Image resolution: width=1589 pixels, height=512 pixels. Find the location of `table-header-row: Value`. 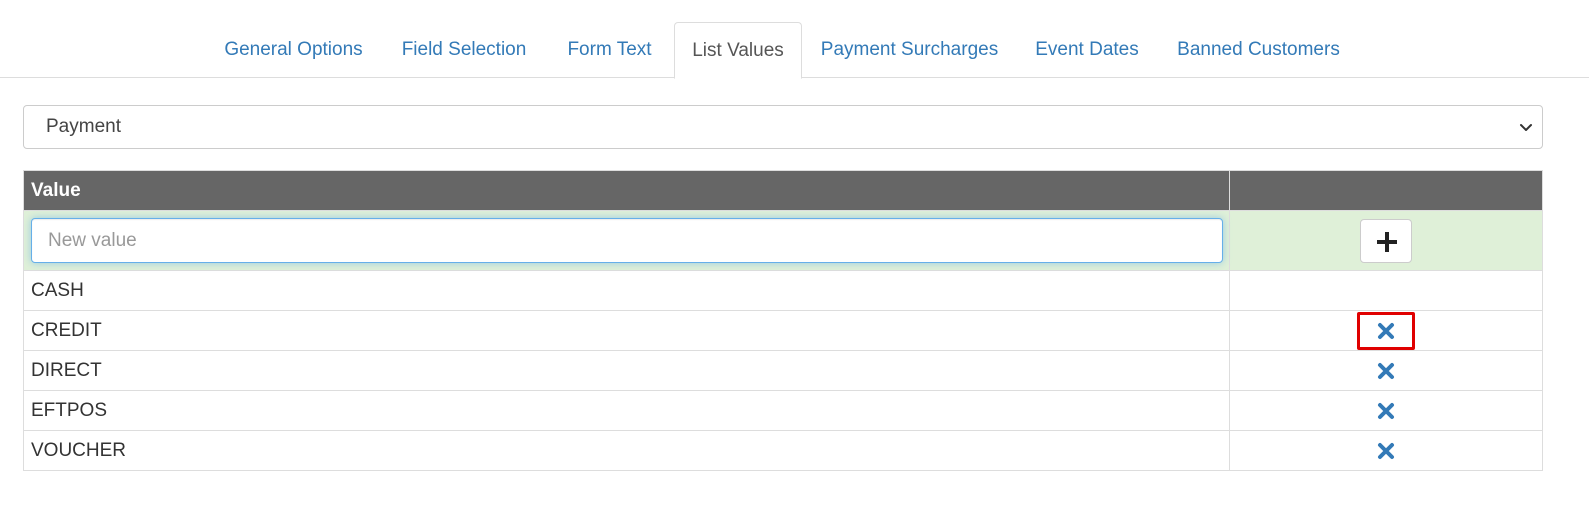

table-header-row: Value is located at coordinates (783, 190).